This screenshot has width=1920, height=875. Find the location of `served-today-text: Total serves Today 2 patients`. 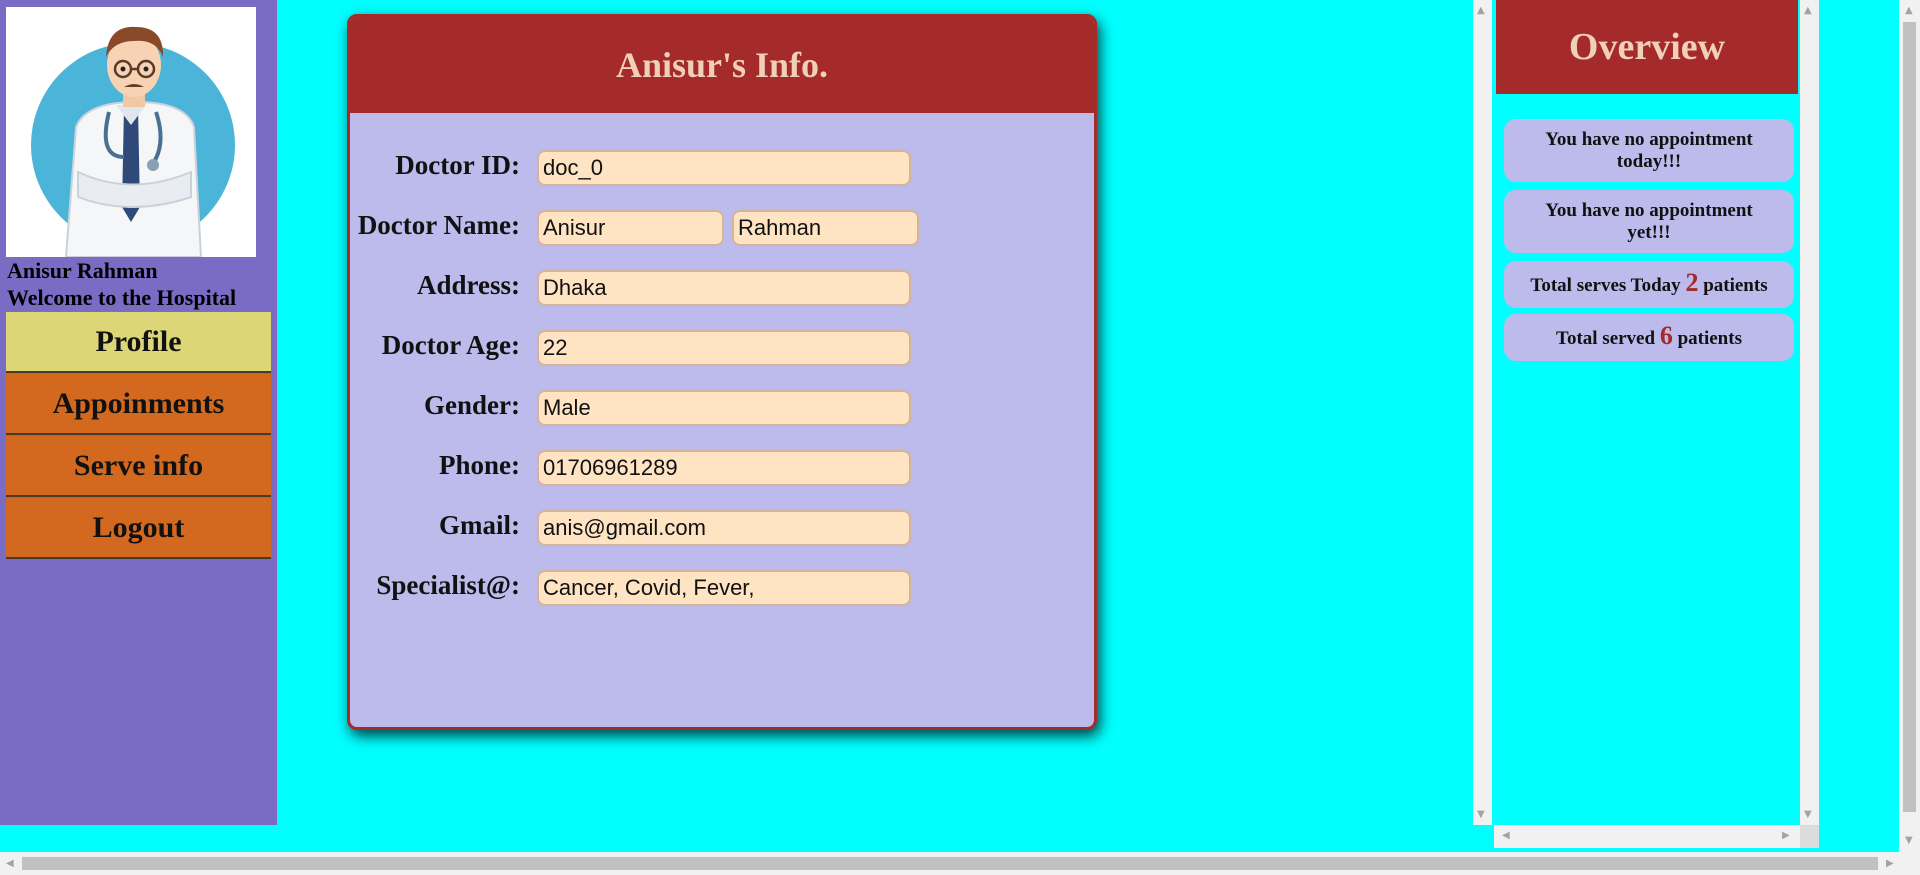

served-today-text: Total serves Today 2 patients is located at coordinates (1649, 283).